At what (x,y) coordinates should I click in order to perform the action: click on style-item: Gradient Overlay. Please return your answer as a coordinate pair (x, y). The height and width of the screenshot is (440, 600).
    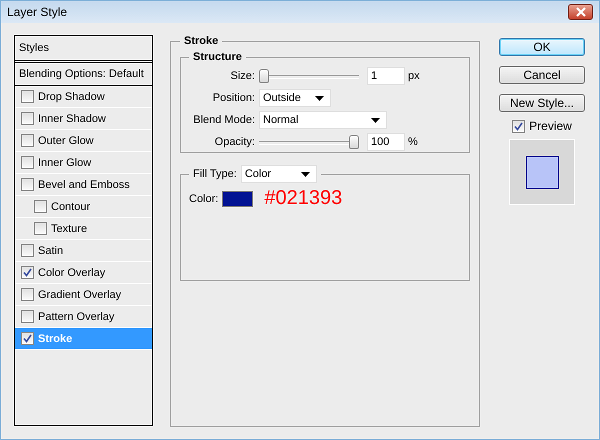
    Looking at the image, I should click on (83, 295).